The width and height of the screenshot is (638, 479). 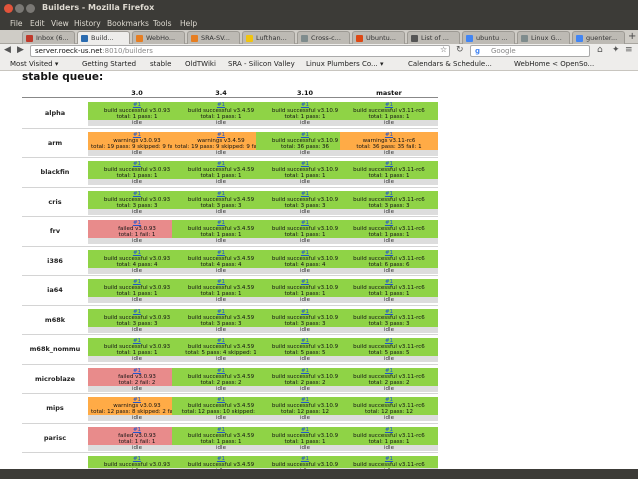 I want to click on menu-tools: Tools, so click(x=162, y=23).